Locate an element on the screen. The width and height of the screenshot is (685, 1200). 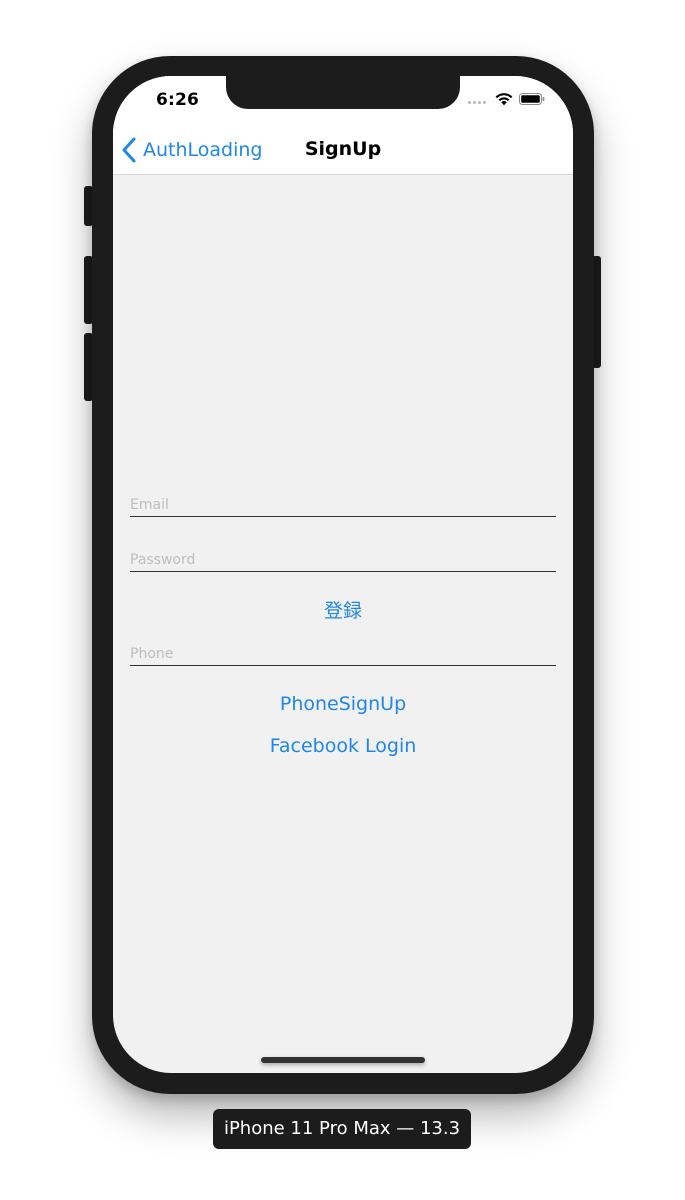
notch is located at coordinates (343, 92).